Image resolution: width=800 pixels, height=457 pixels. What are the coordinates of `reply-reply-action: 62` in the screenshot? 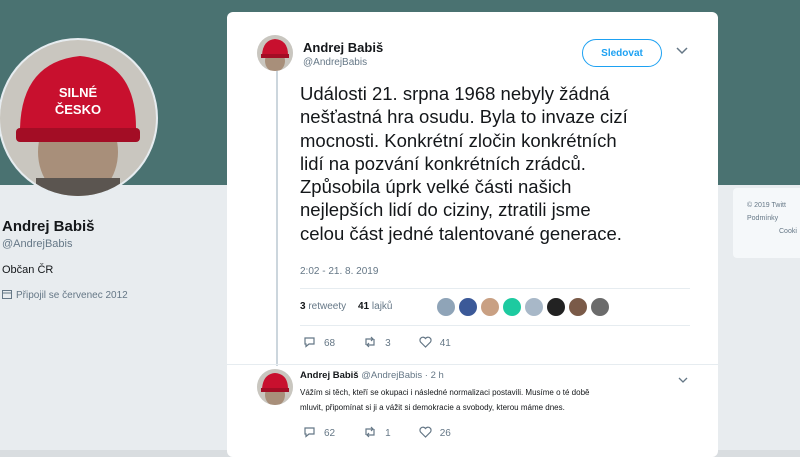 It's located at (319, 433).